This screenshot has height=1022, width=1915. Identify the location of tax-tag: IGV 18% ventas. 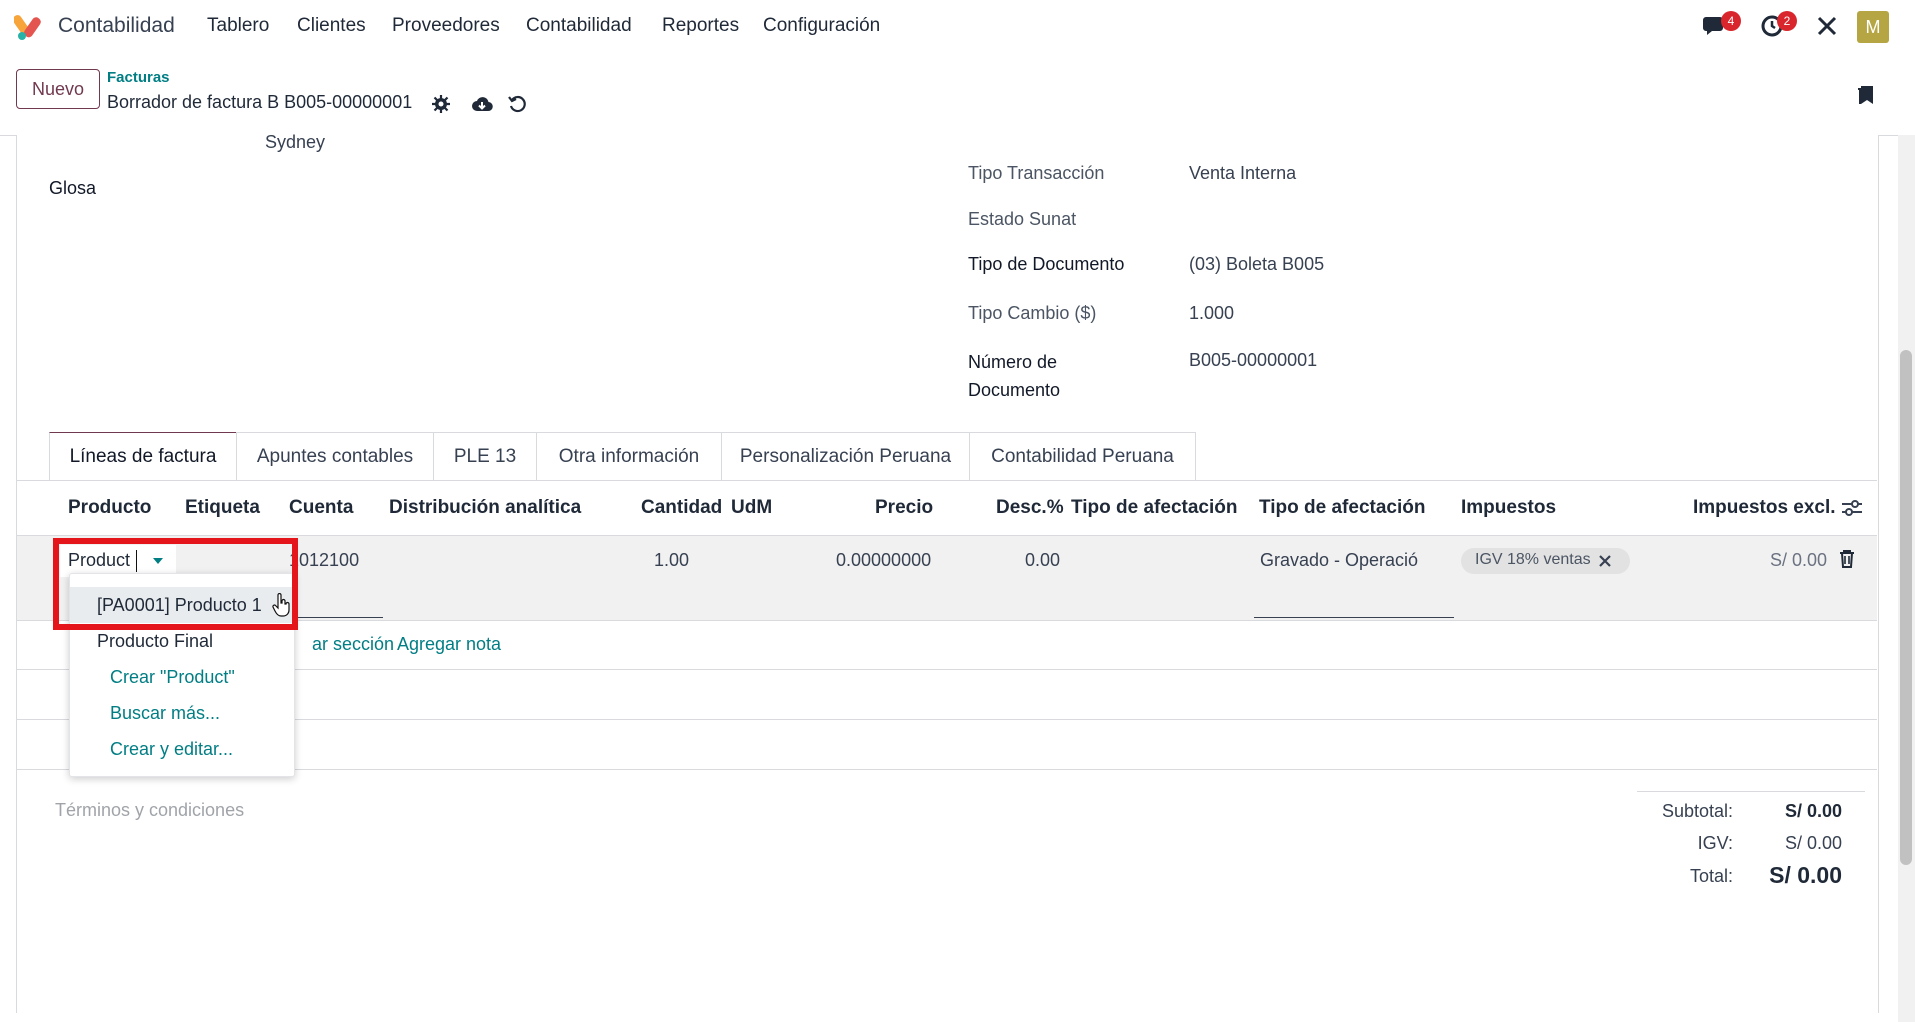
(1545, 561).